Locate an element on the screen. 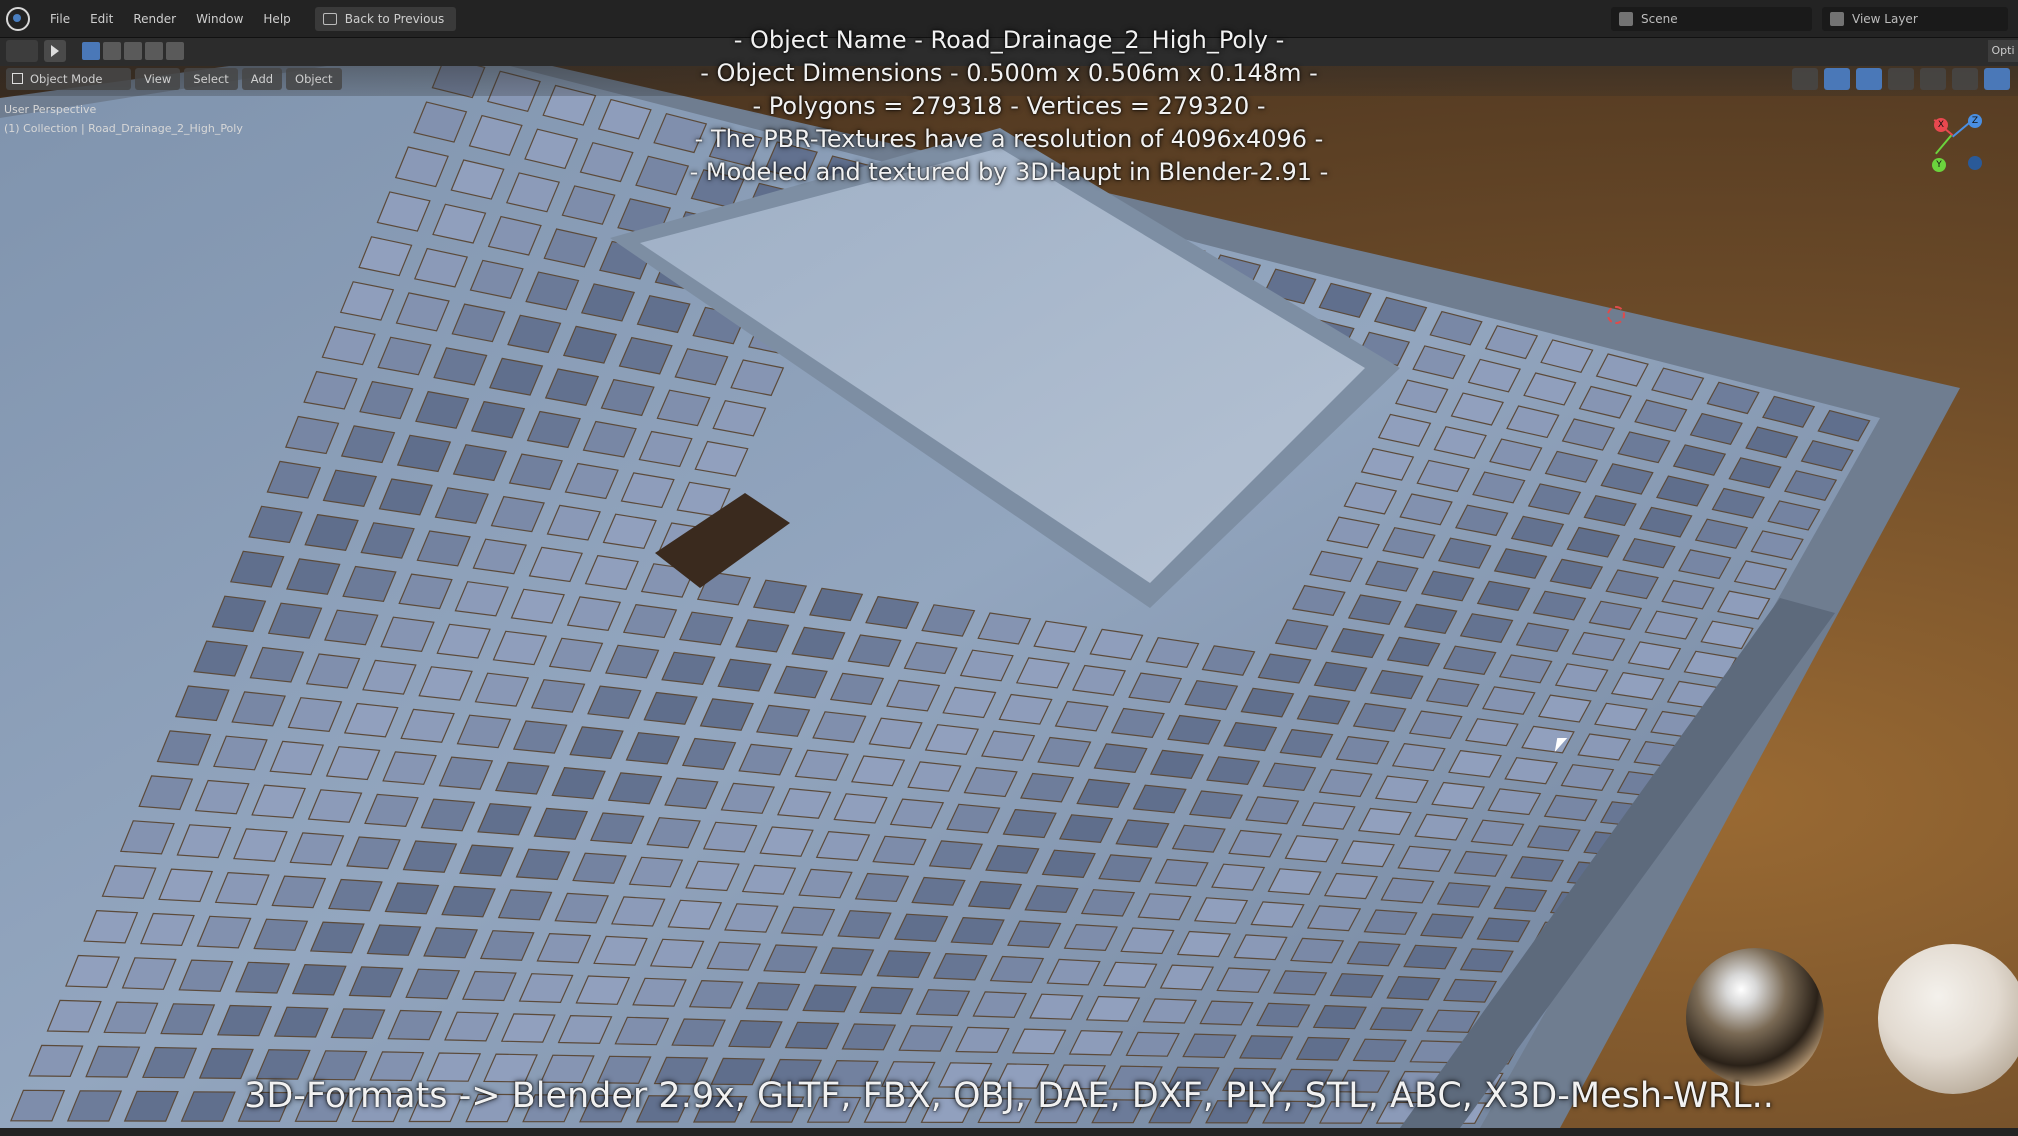  hdri-diffuse-sphere is located at coordinates (1948, 1019).